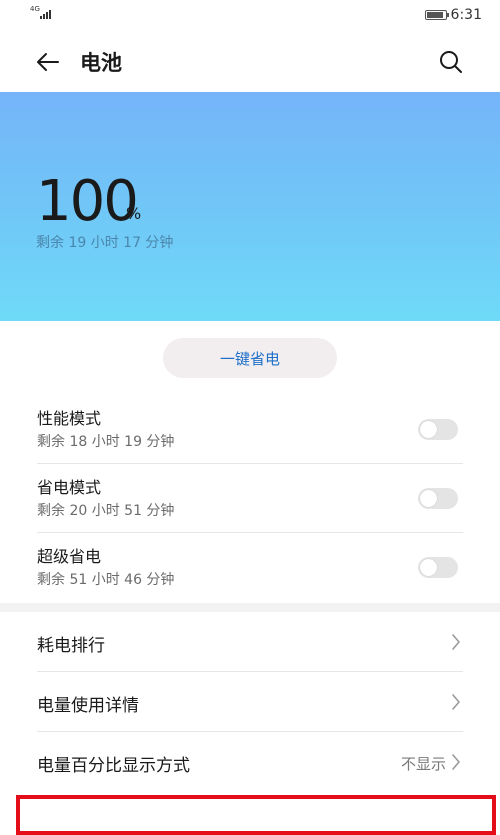 This screenshot has height=835, width=500. Describe the element at coordinates (250, 607) in the screenshot. I see `section-separator` at that location.